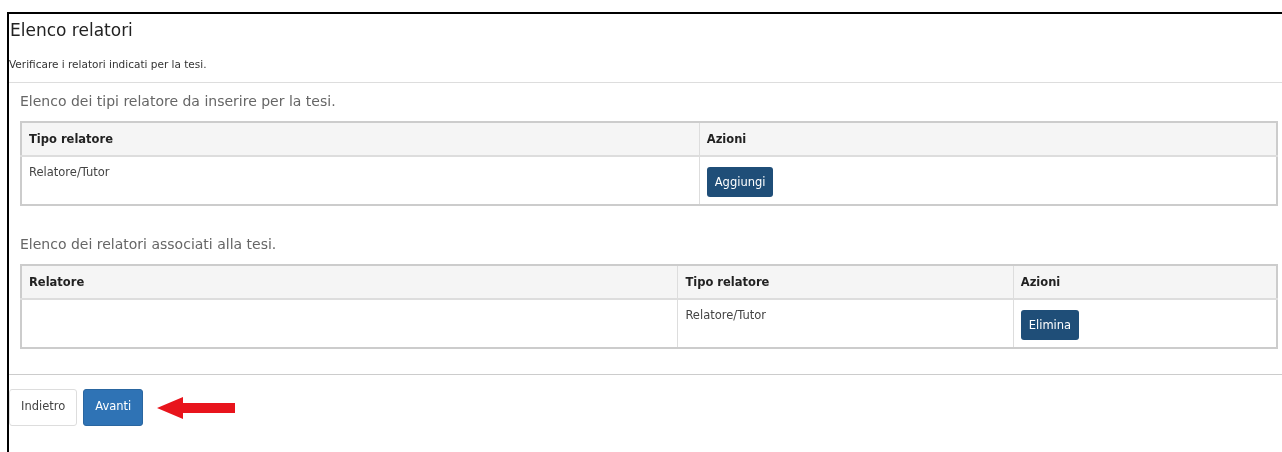  What do you see at coordinates (1050, 325) in the screenshot?
I see `action-button: Elimina` at bounding box center [1050, 325].